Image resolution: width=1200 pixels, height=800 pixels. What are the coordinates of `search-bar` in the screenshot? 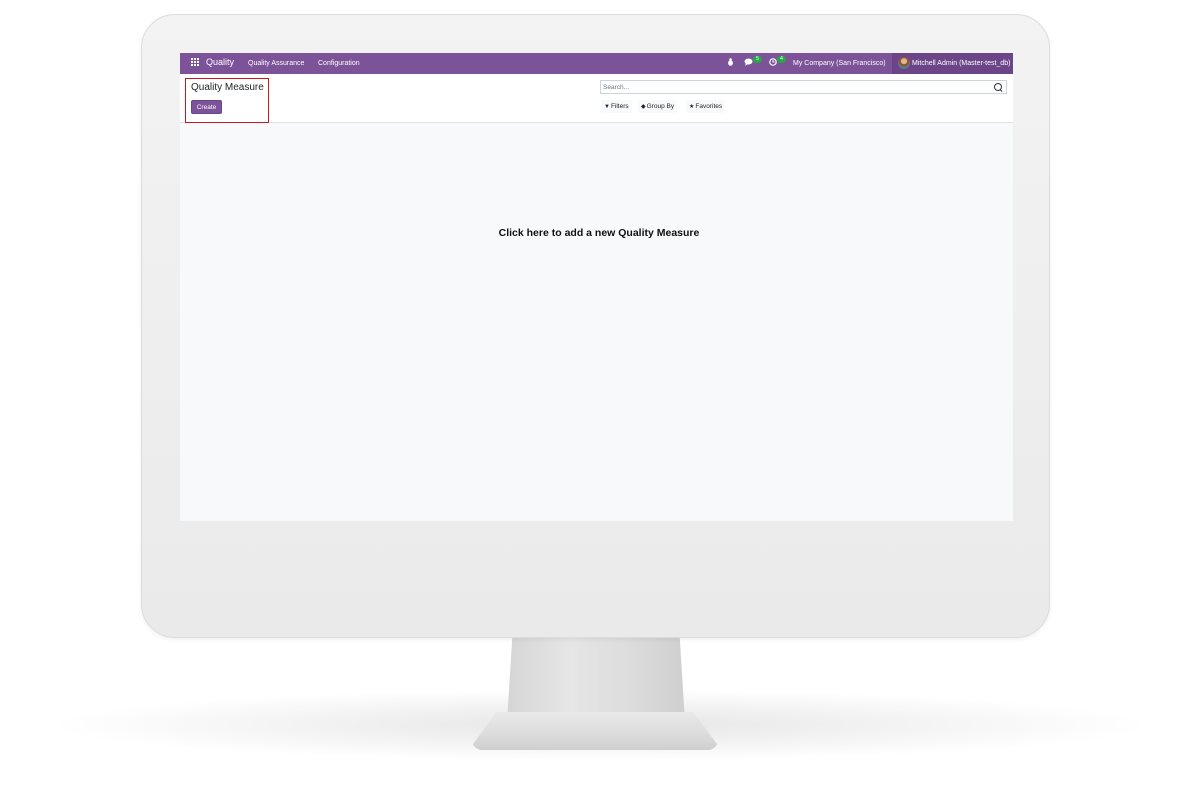 It's located at (803, 87).